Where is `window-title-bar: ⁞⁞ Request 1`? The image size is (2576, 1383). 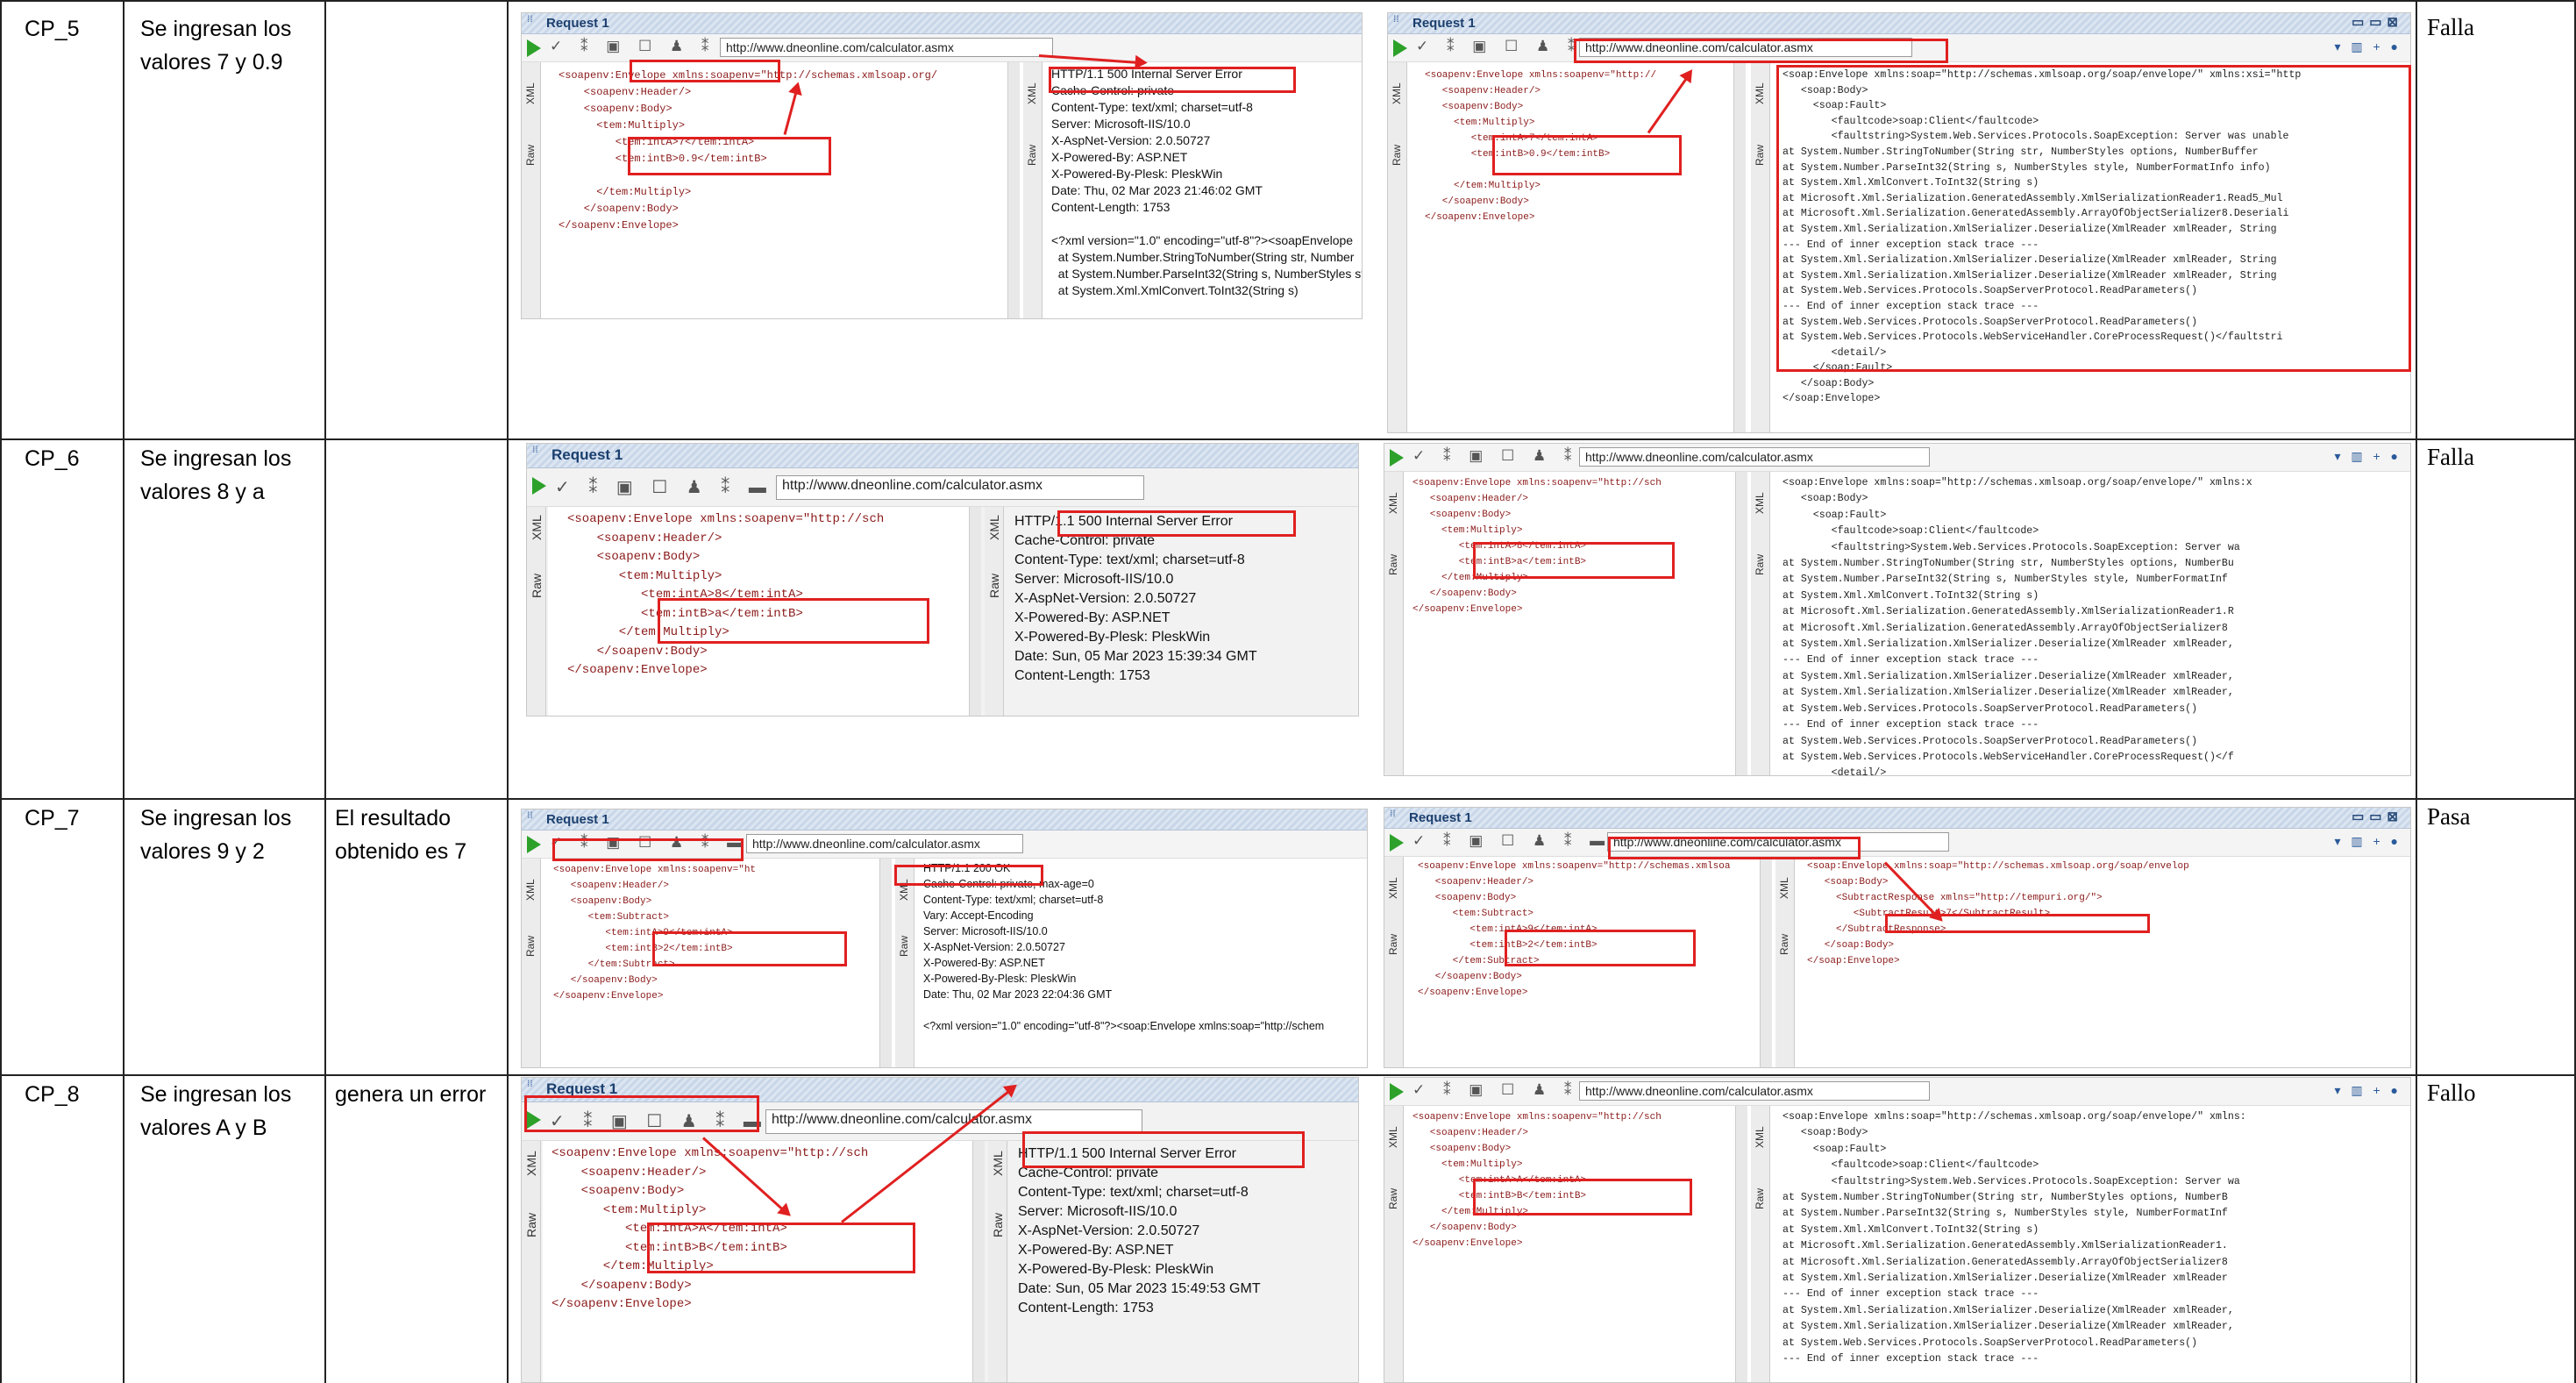 window-title-bar: ⁞⁞ Request 1 is located at coordinates (942, 23).